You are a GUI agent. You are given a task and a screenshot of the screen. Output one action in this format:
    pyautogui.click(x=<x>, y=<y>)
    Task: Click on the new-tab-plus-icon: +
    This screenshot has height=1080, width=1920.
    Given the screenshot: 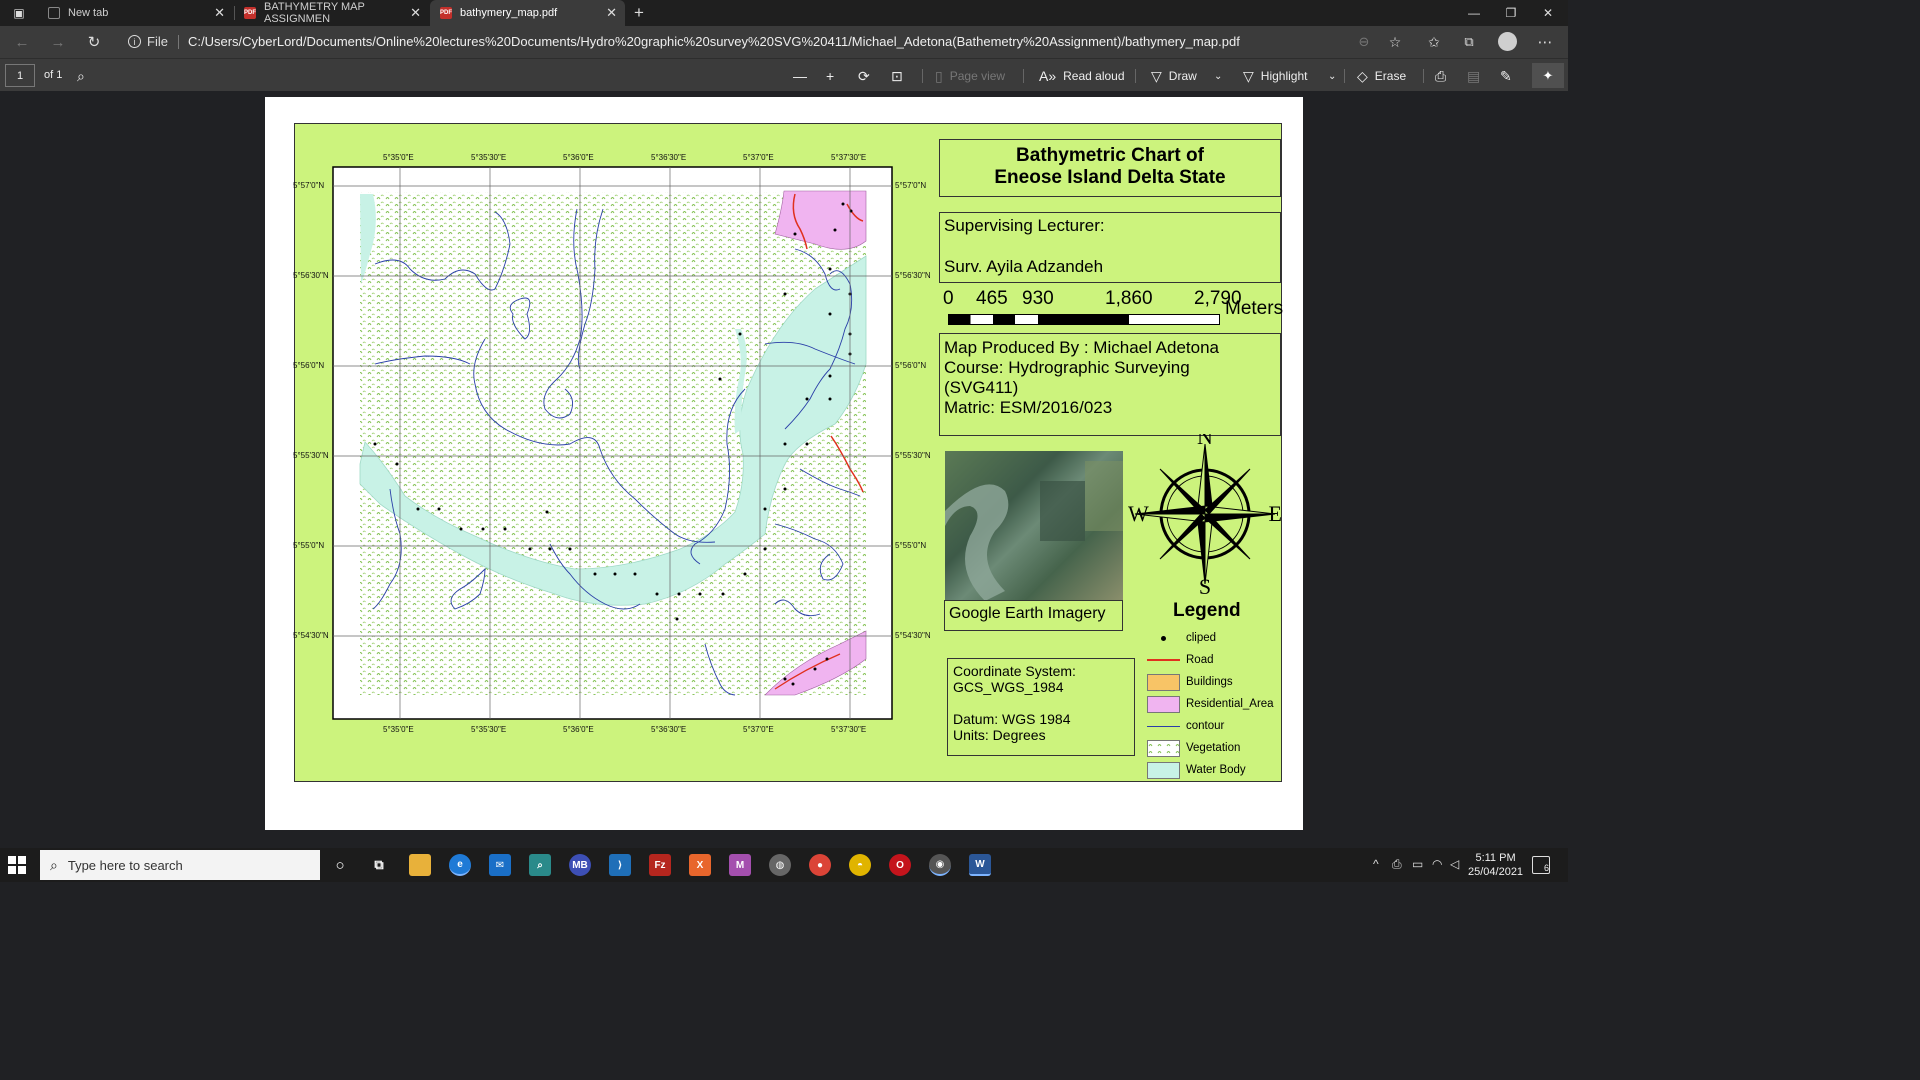 What is the action you would take?
    pyautogui.click(x=639, y=13)
    